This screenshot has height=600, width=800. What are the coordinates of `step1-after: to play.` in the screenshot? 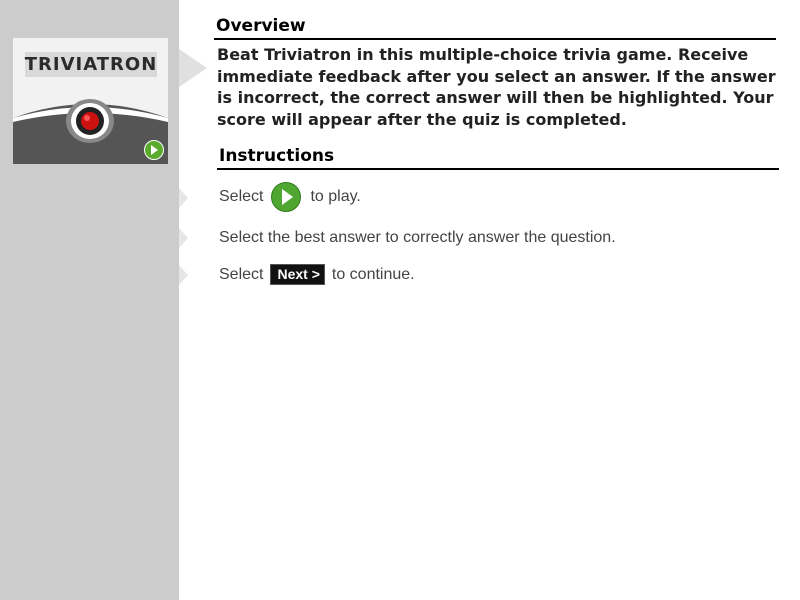 It's located at (335, 196).